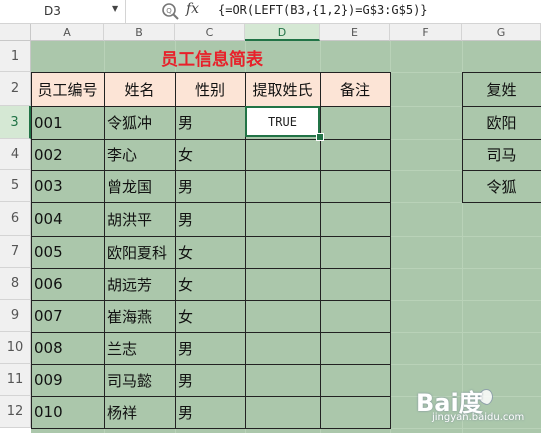 This screenshot has width=541, height=433. Describe the element at coordinates (192, 9) in the screenshot. I see `function-icon: fx` at that location.